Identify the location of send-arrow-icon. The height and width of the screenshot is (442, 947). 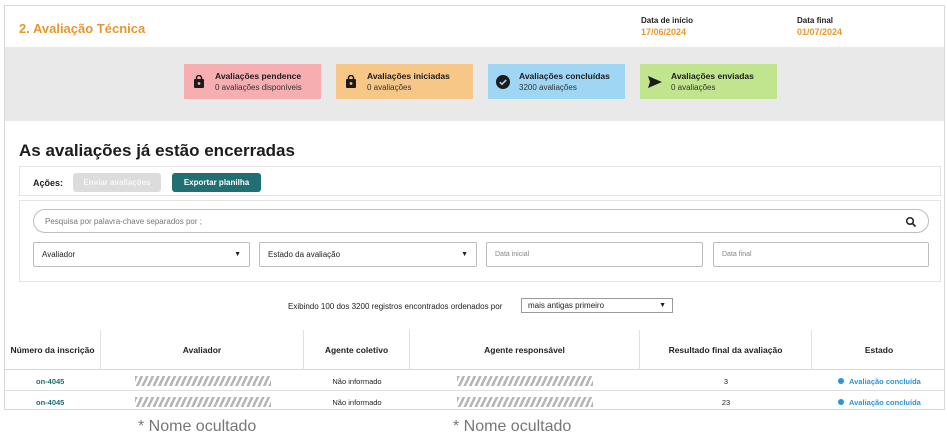
(655, 82).